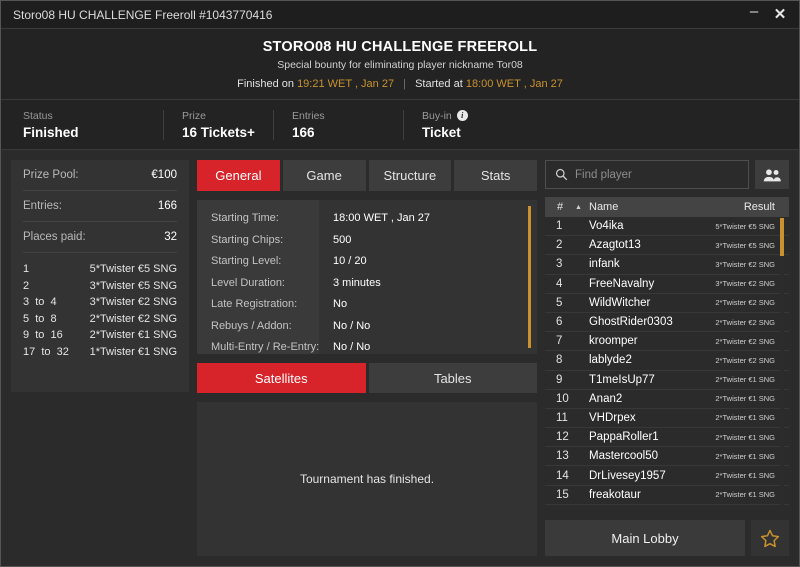 This screenshot has height=567, width=800. I want to click on column-header-result: Result, so click(759, 207).